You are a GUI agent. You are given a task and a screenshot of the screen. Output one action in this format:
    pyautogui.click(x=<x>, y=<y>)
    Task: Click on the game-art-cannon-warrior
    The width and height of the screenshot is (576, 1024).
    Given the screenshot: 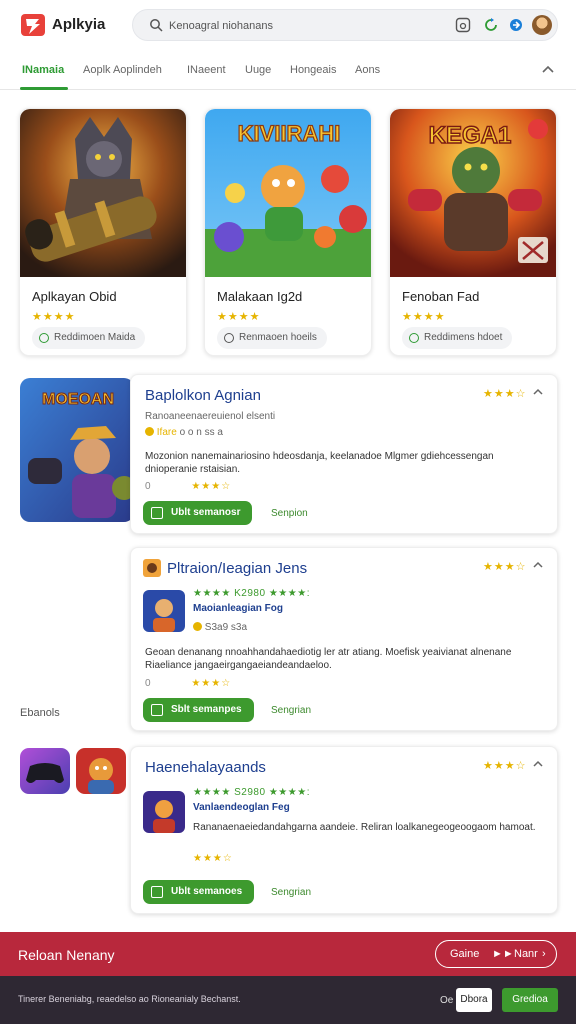 What is the action you would take?
    pyautogui.click(x=103, y=193)
    